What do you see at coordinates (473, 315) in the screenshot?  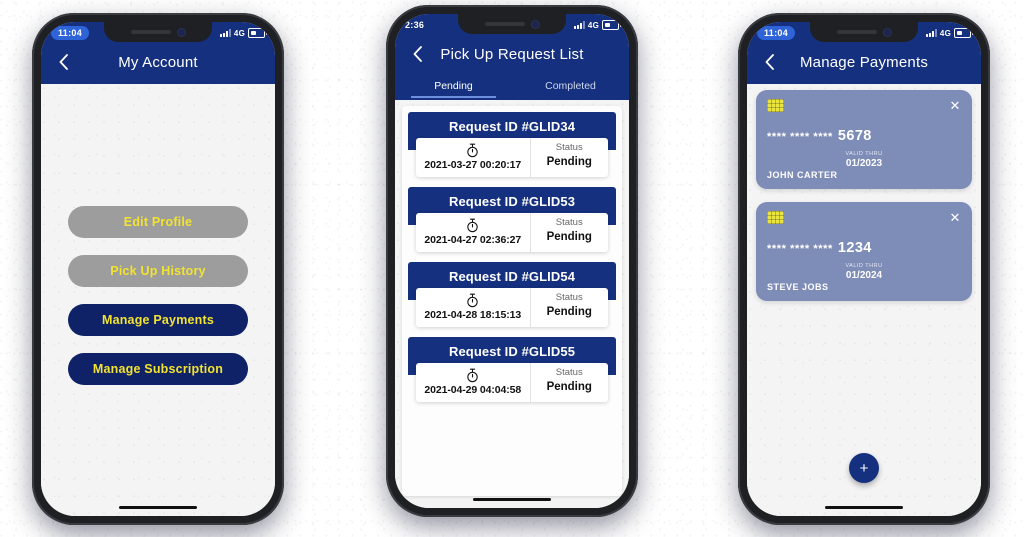 I see `request-timestamp: 2021-04-28 18:15:13` at bounding box center [473, 315].